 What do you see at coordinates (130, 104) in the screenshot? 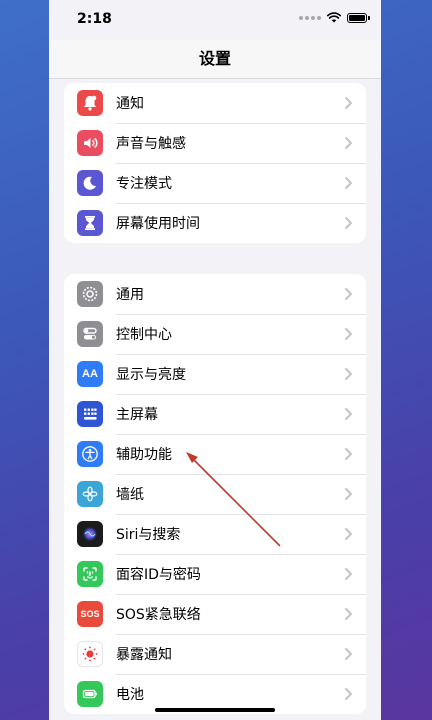
I see `settings-row-label: 通知` at bounding box center [130, 104].